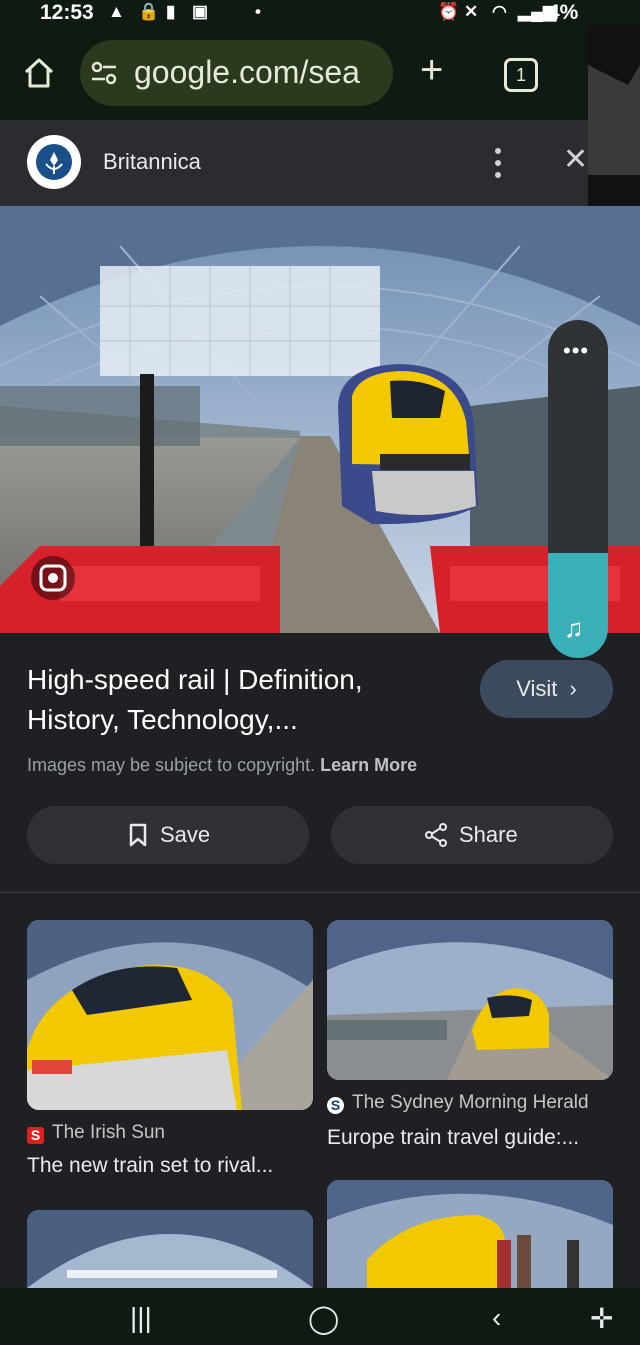 This screenshot has width=640, height=1345. What do you see at coordinates (498, 163) in the screenshot?
I see `more-options-icon` at bounding box center [498, 163].